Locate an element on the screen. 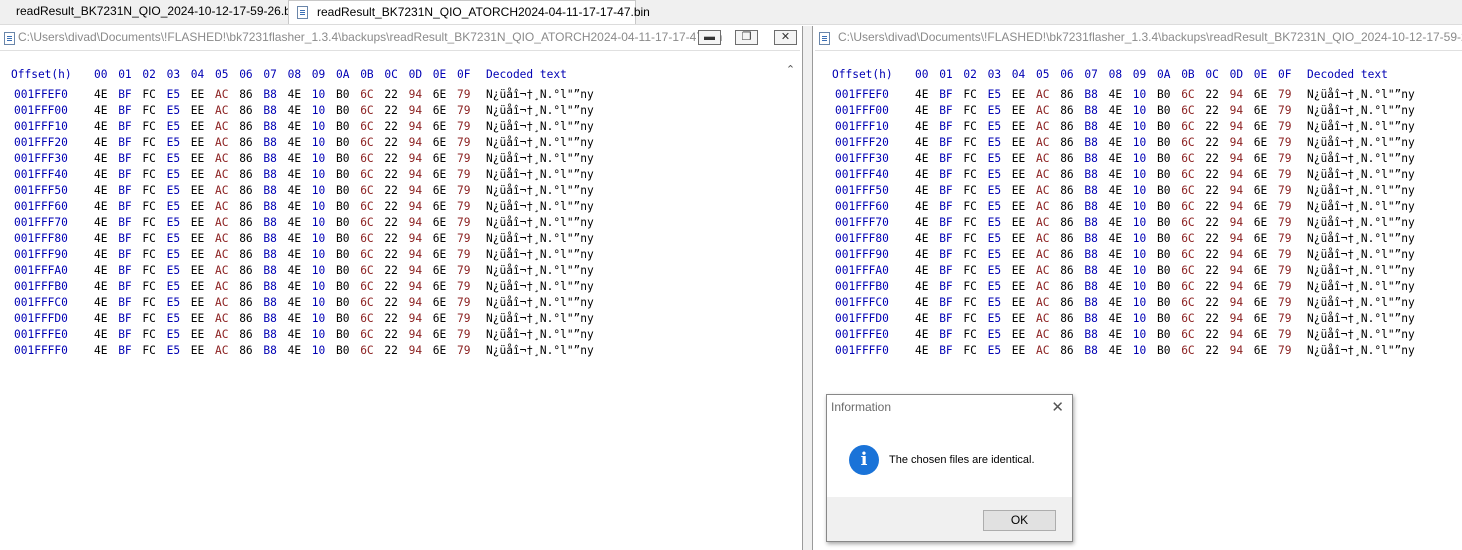 The width and height of the screenshot is (1462, 550). minimize-button: ▬ is located at coordinates (709, 37).